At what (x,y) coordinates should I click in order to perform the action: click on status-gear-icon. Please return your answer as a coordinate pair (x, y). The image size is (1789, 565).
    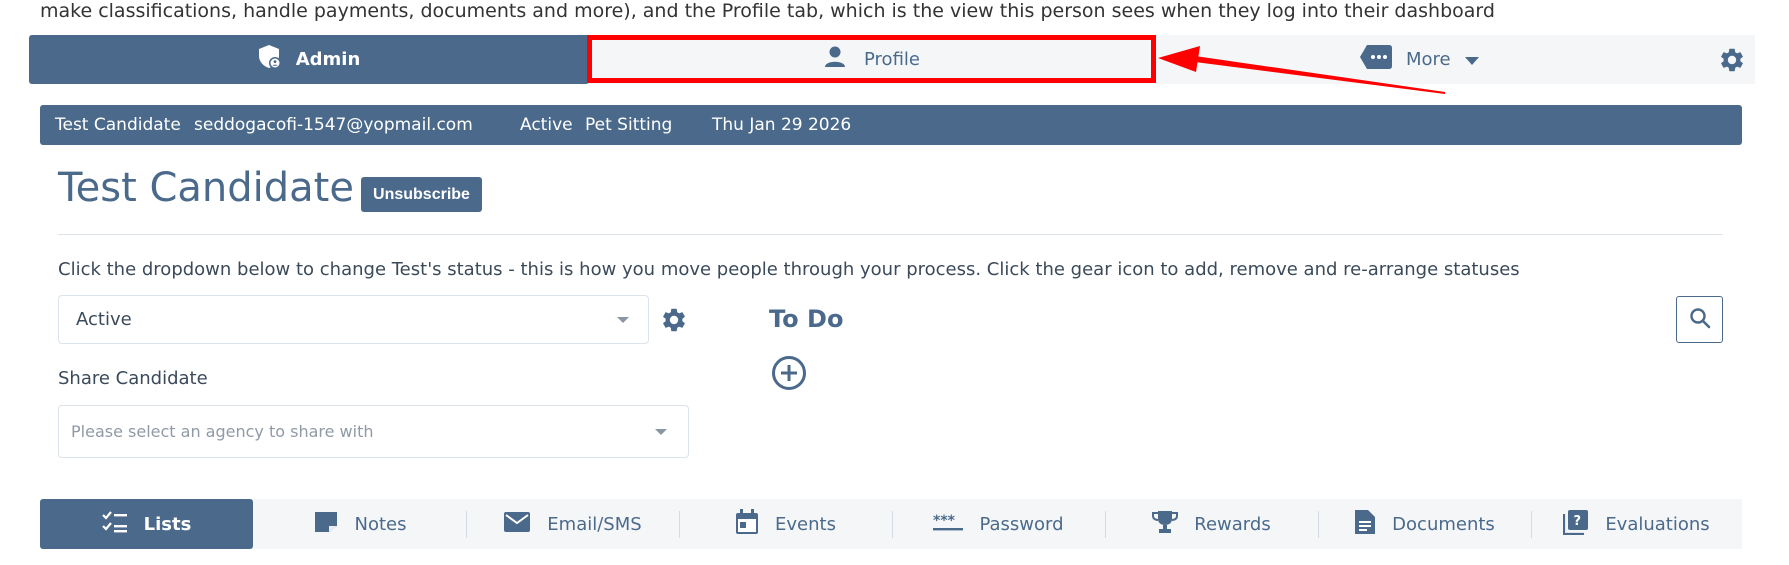
    Looking at the image, I should click on (674, 322).